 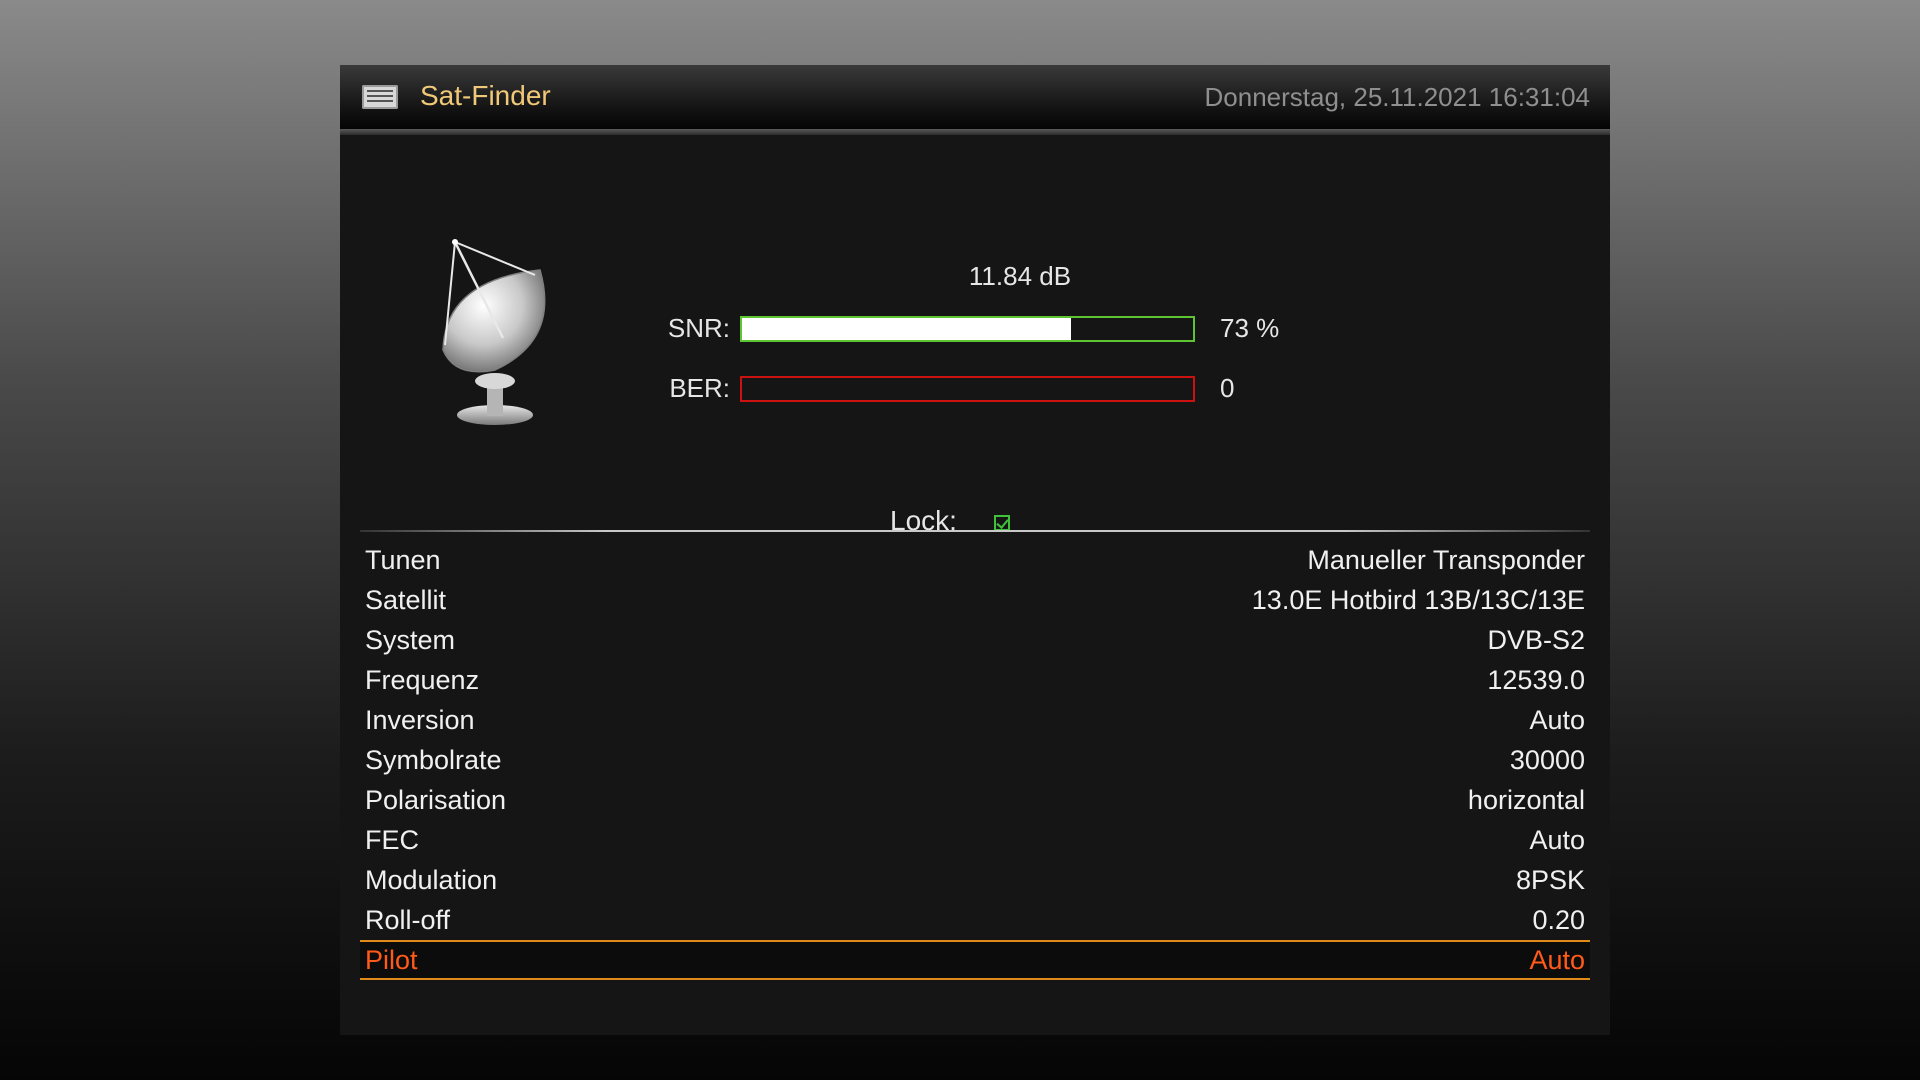 I want to click on lock-label: Lock:, so click(x=923, y=520).